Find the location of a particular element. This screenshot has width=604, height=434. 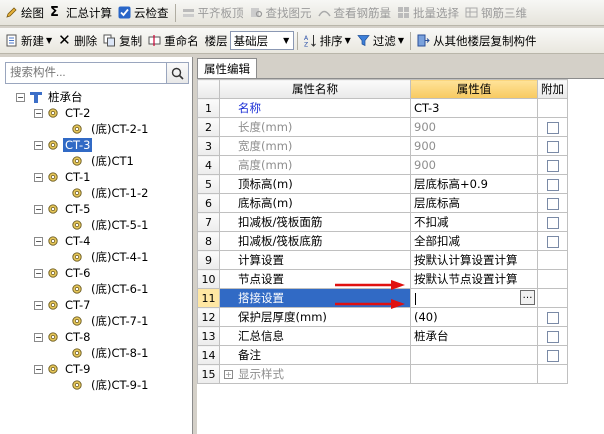

property-value-cell: (40) is located at coordinates (474, 317).